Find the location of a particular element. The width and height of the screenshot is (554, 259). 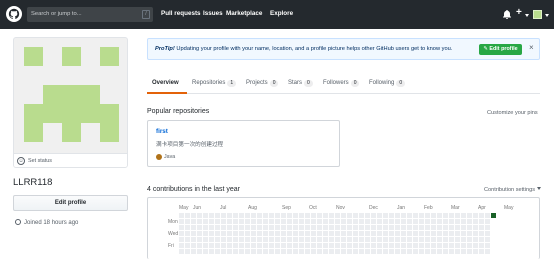

user-avatar-icon is located at coordinates (537, 14).